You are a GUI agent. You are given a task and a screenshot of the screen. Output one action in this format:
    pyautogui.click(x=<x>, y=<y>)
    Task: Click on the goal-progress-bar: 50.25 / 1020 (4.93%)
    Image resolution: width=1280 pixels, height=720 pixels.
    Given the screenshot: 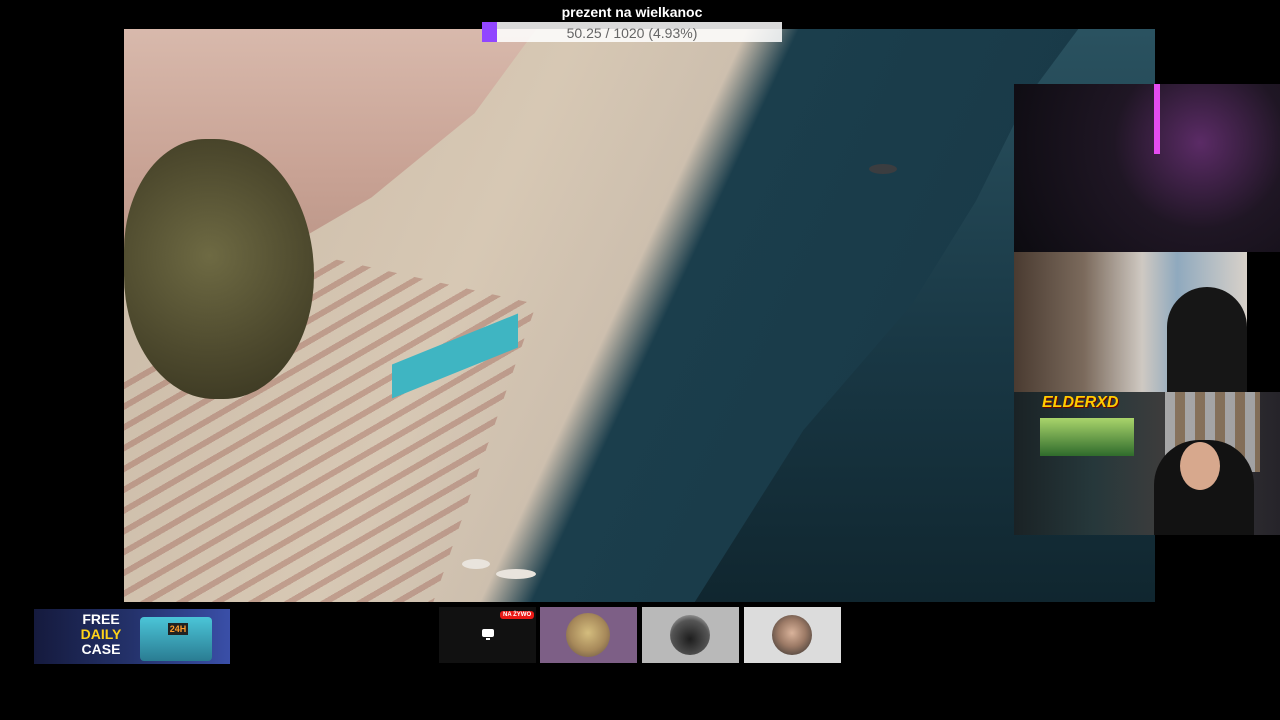 What is the action you would take?
    pyautogui.click(x=632, y=32)
    